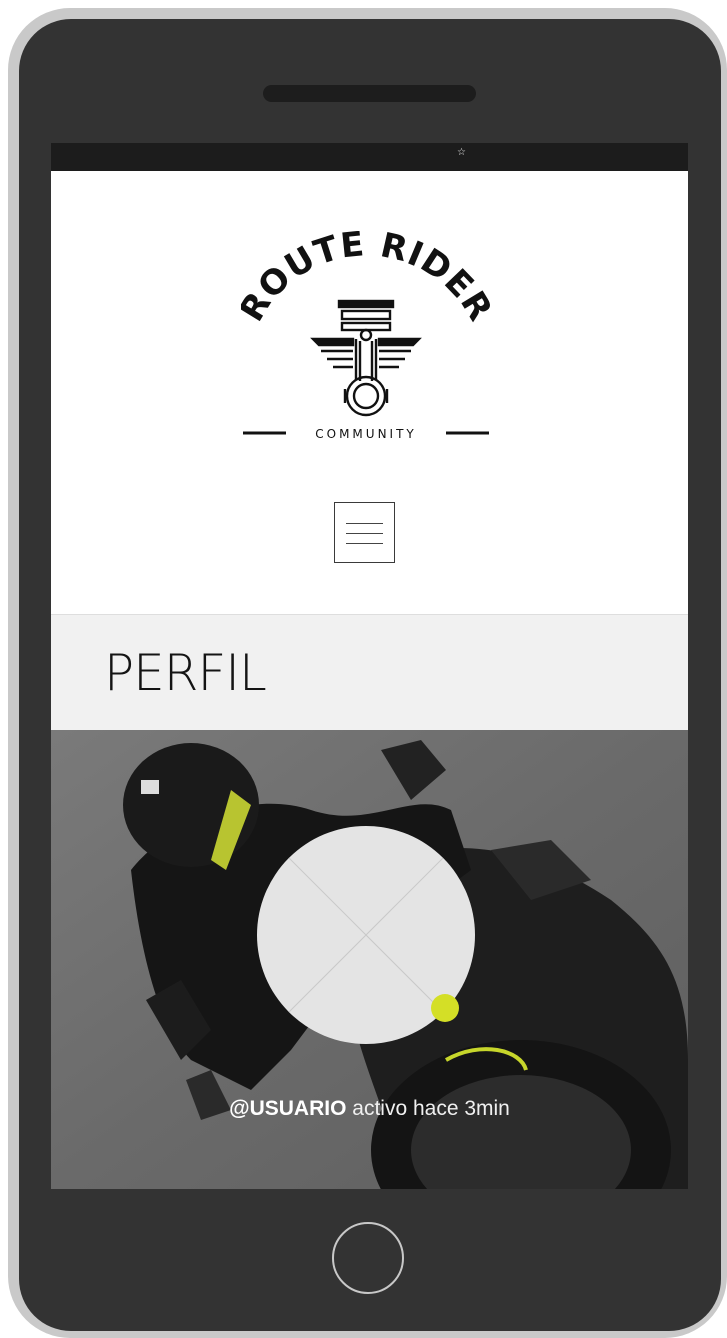  I want to click on route-rider-logo: ROUTE RIDER COMMUNITY, so click(366, 336).